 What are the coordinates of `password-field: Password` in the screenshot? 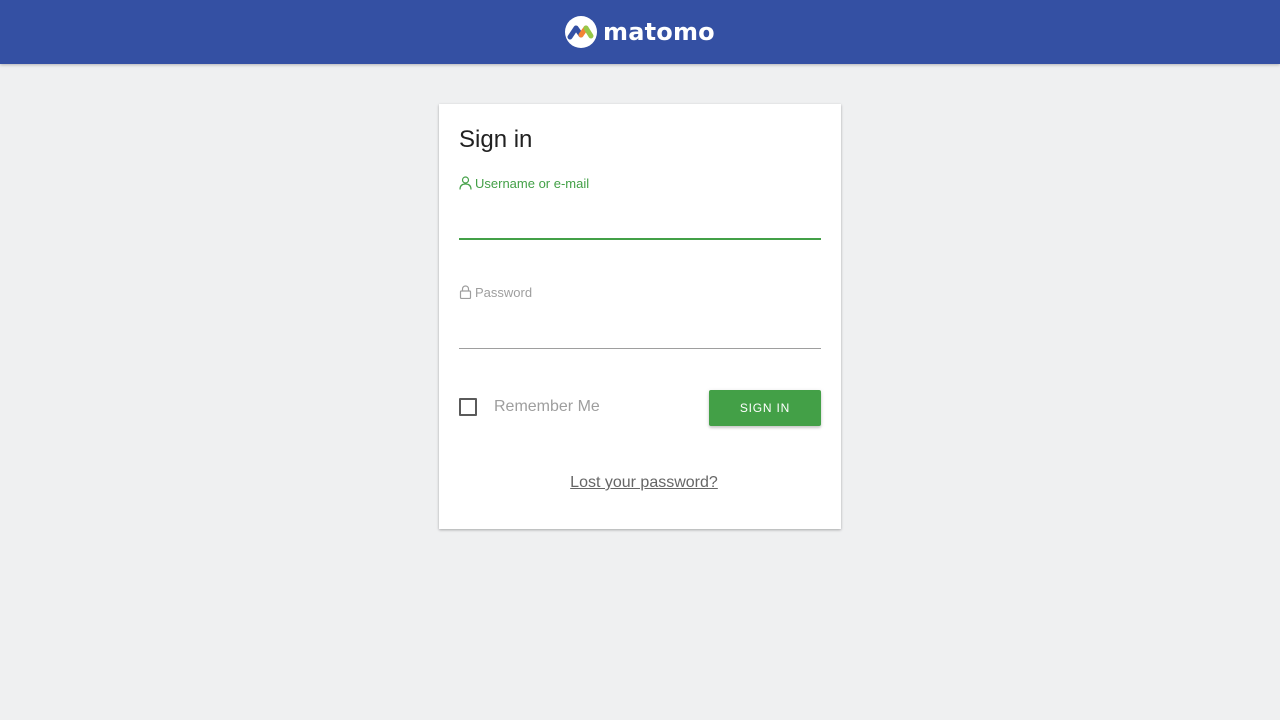 It's located at (640, 316).